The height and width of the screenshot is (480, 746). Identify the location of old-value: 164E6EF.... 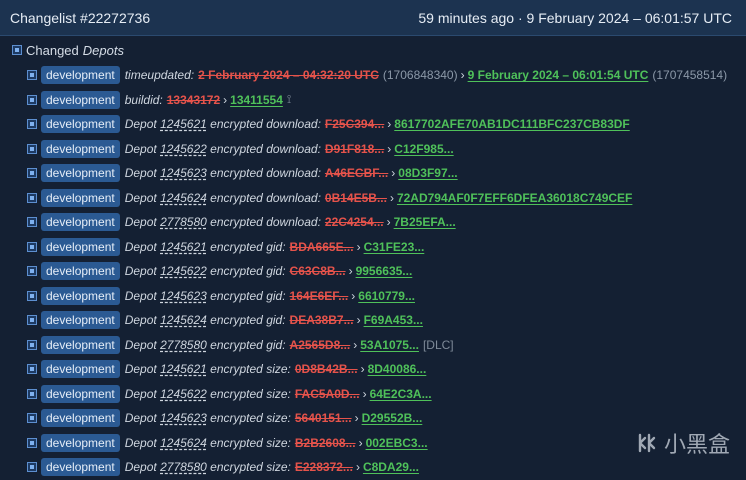
(319, 295).